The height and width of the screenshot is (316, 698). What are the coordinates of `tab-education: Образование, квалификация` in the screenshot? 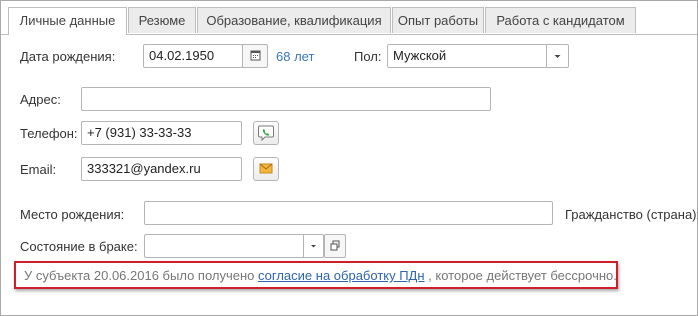 It's located at (294, 20).